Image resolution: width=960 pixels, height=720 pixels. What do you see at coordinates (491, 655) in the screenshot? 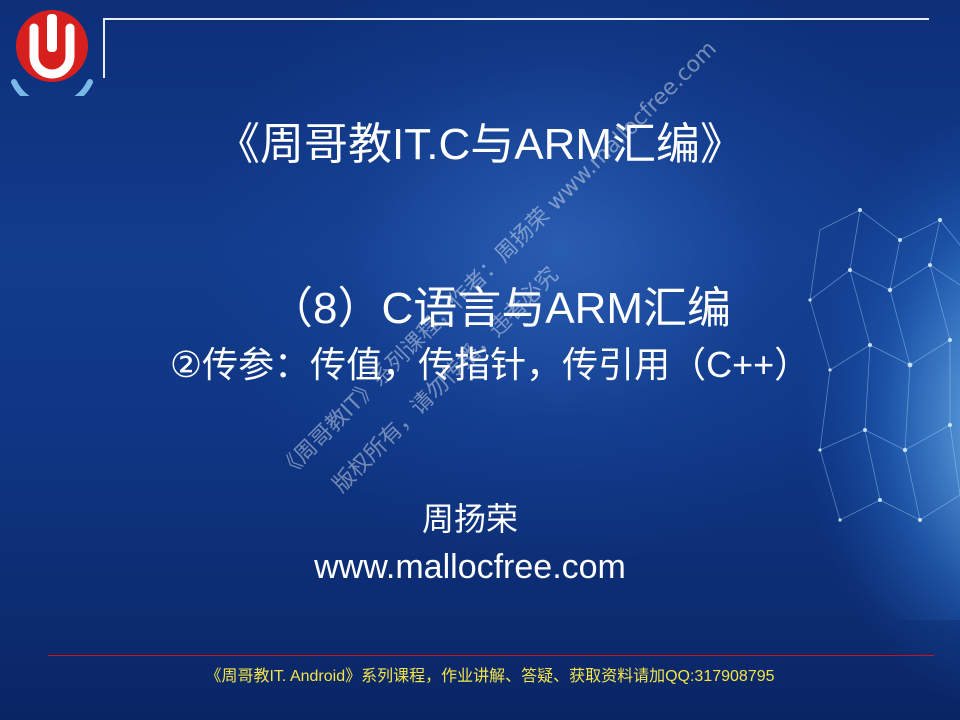
I see `footer-divider` at bounding box center [491, 655].